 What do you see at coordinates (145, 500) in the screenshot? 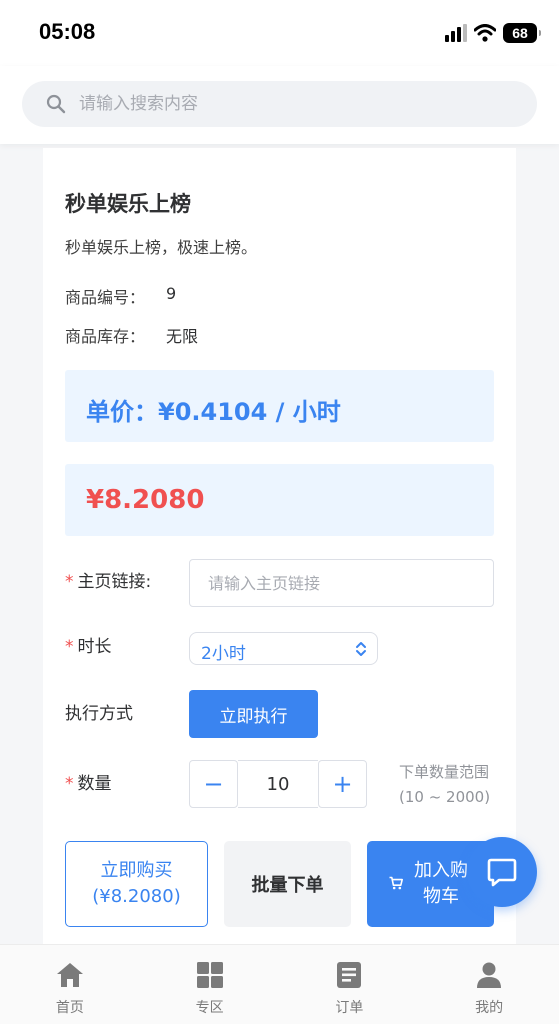
I see `total-price: ¥8.2080` at bounding box center [145, 500].